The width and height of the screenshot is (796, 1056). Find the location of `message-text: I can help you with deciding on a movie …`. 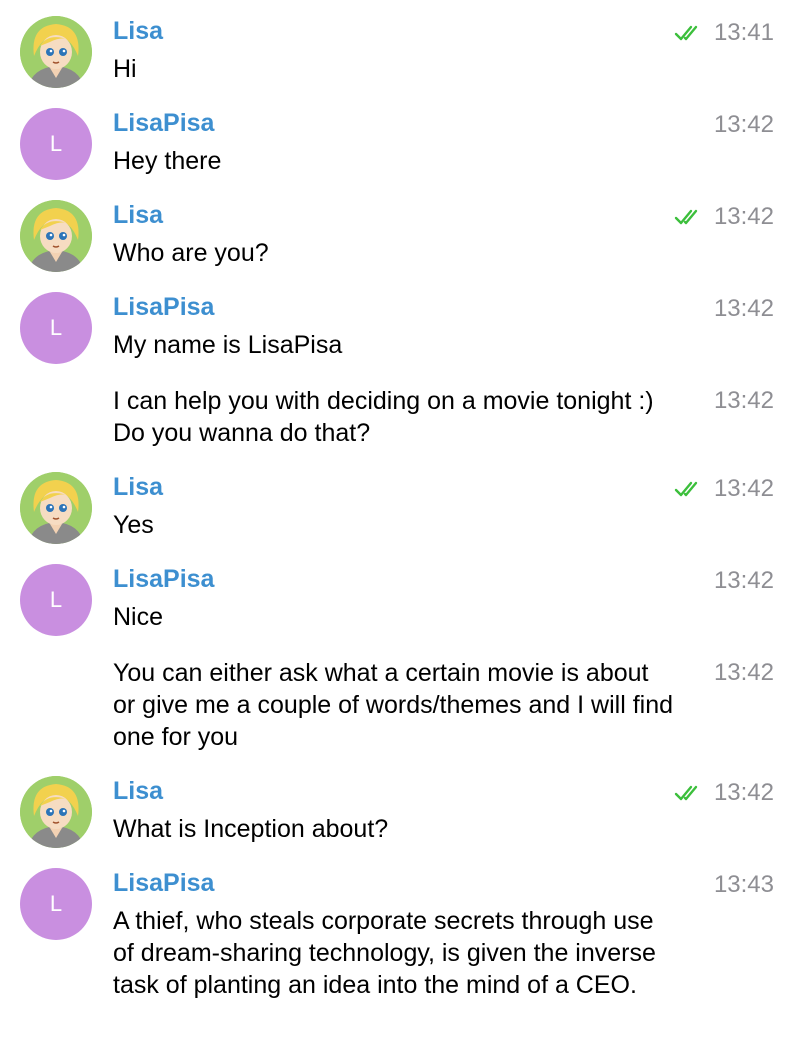

message-text: I can help you with deciding on a movie … is located at coordinates (383, 417).